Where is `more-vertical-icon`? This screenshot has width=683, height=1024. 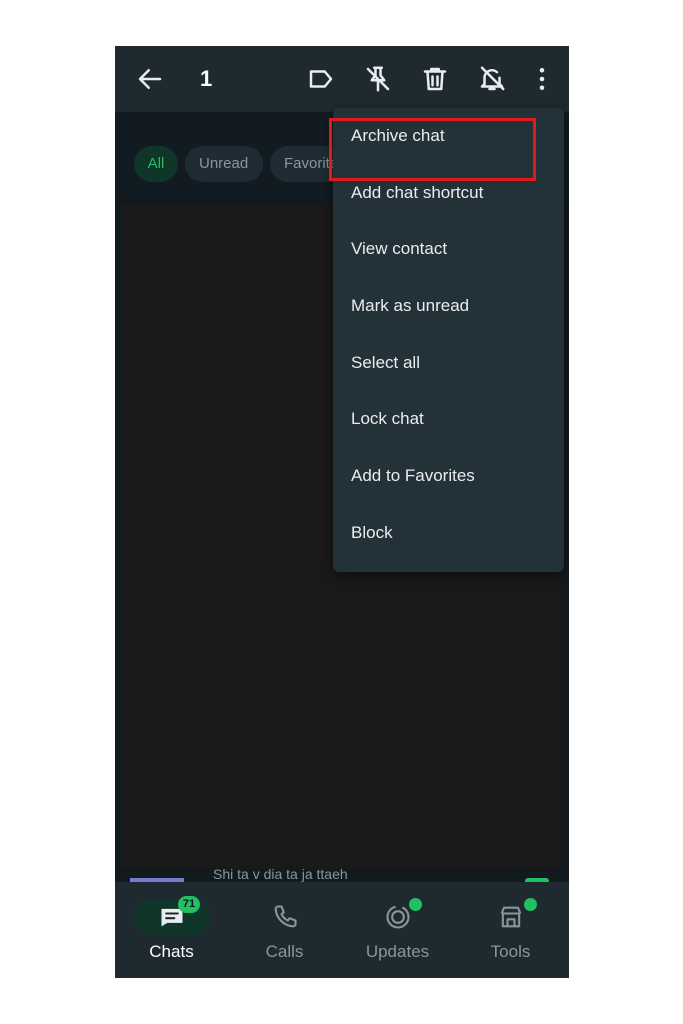
more-vertical-icon is located at coordinates (542, 79).